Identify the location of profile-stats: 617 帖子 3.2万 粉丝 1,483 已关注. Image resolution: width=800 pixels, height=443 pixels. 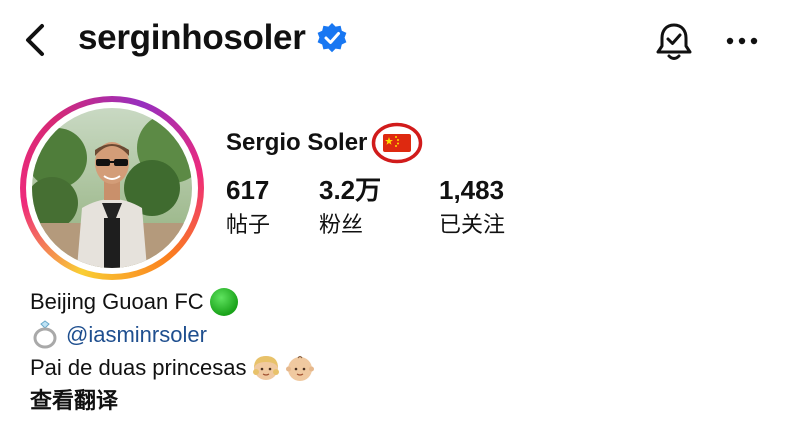
(392, 207).